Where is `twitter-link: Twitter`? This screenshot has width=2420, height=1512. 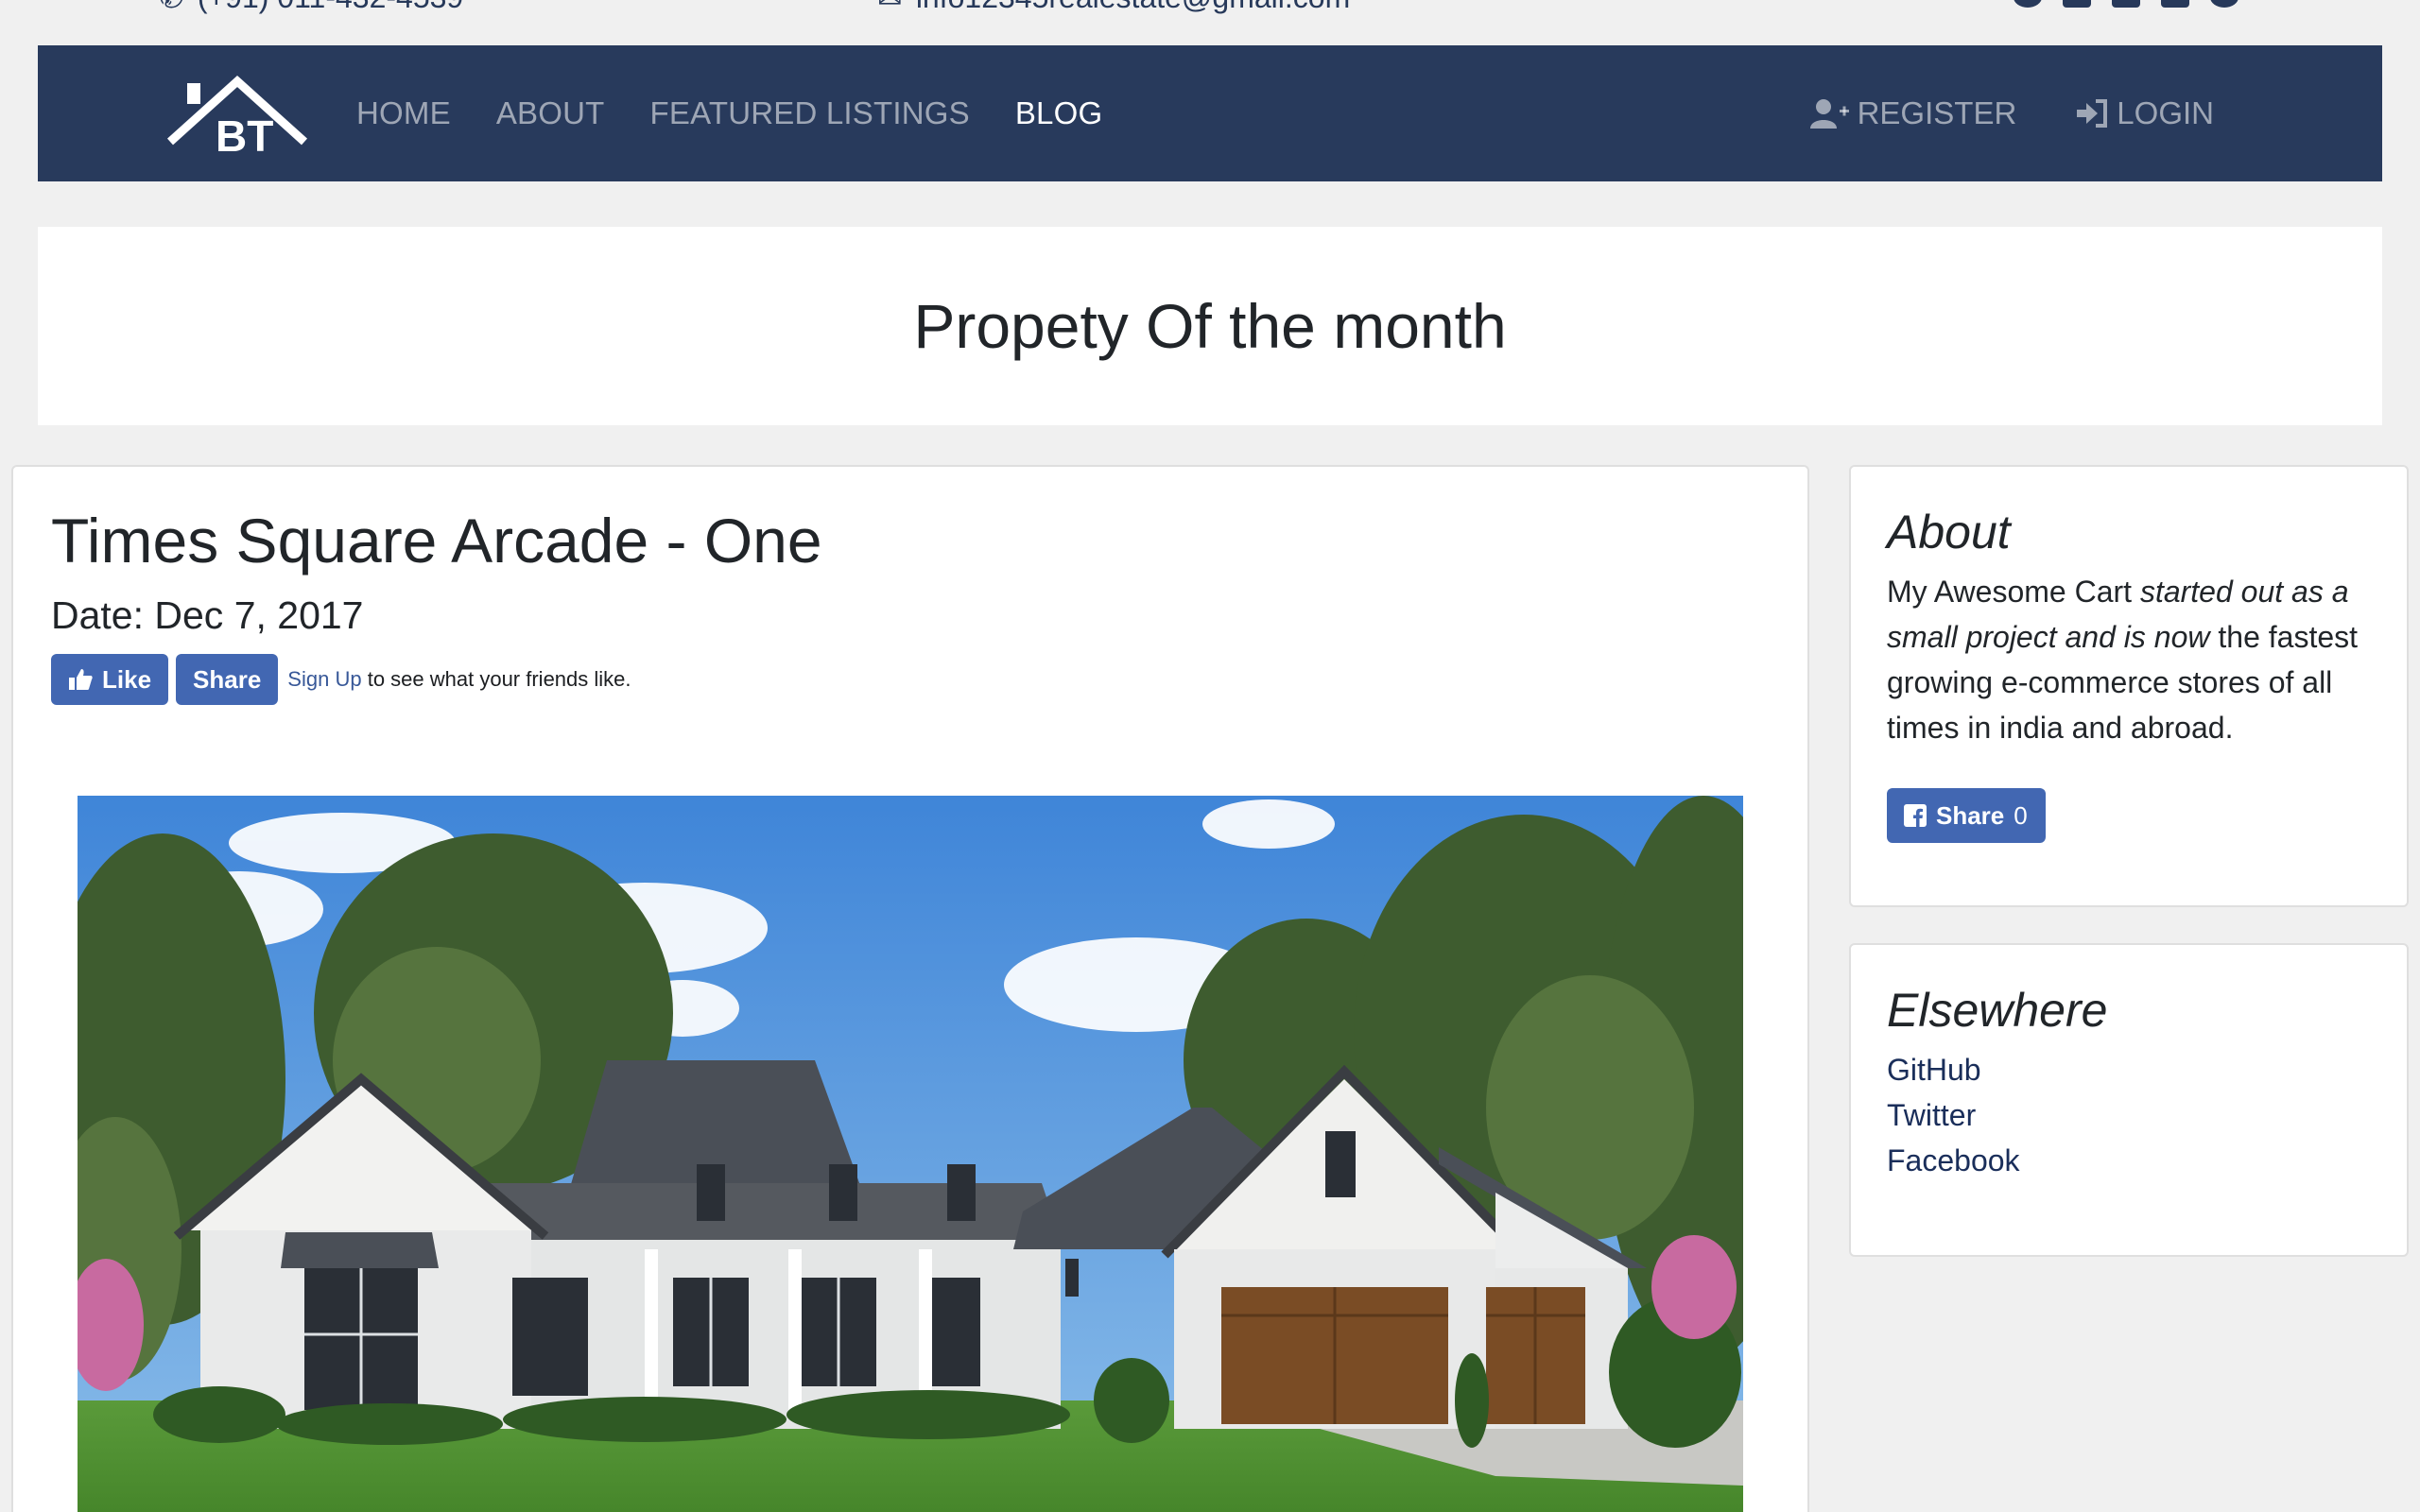
twitter-link: Twitter is located at coordinates (2129, 1115).